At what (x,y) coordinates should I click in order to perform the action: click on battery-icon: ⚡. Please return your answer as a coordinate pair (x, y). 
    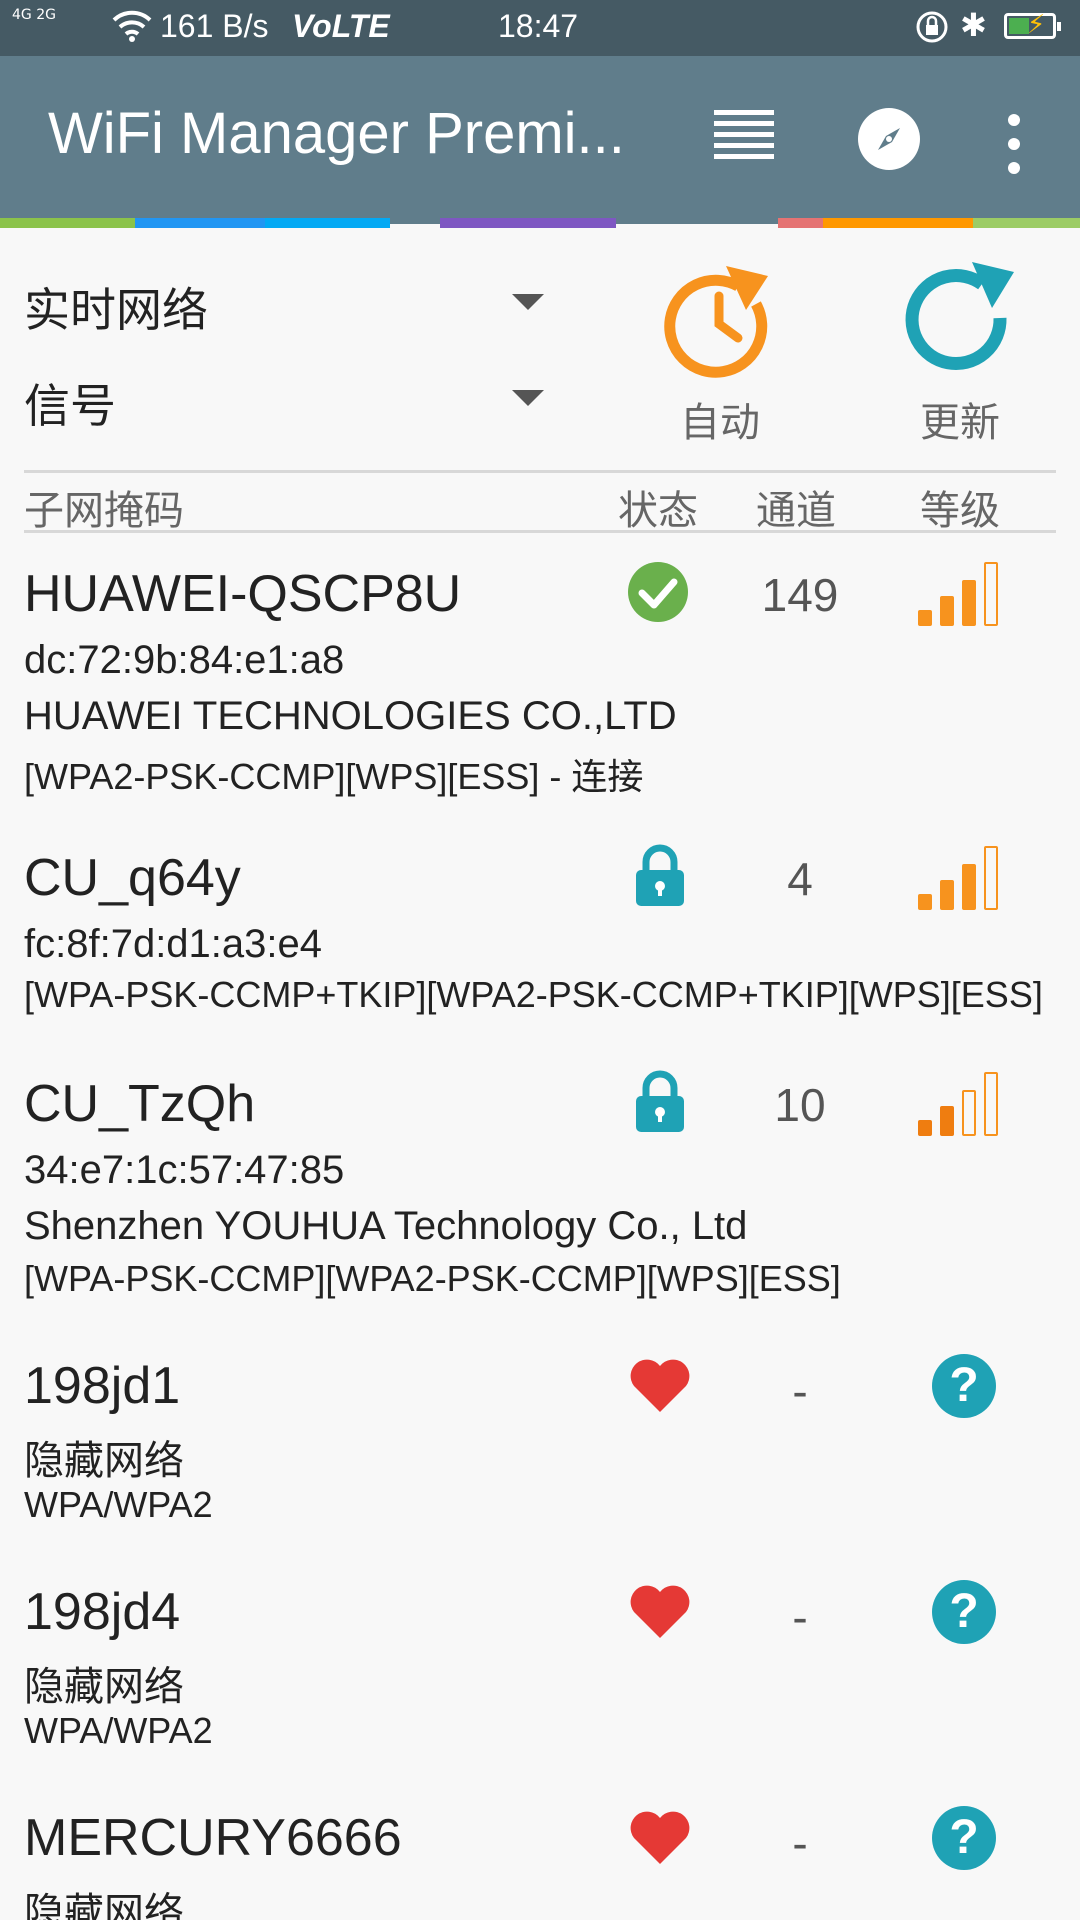
    Looking at the image, I should click on (1032, 25).